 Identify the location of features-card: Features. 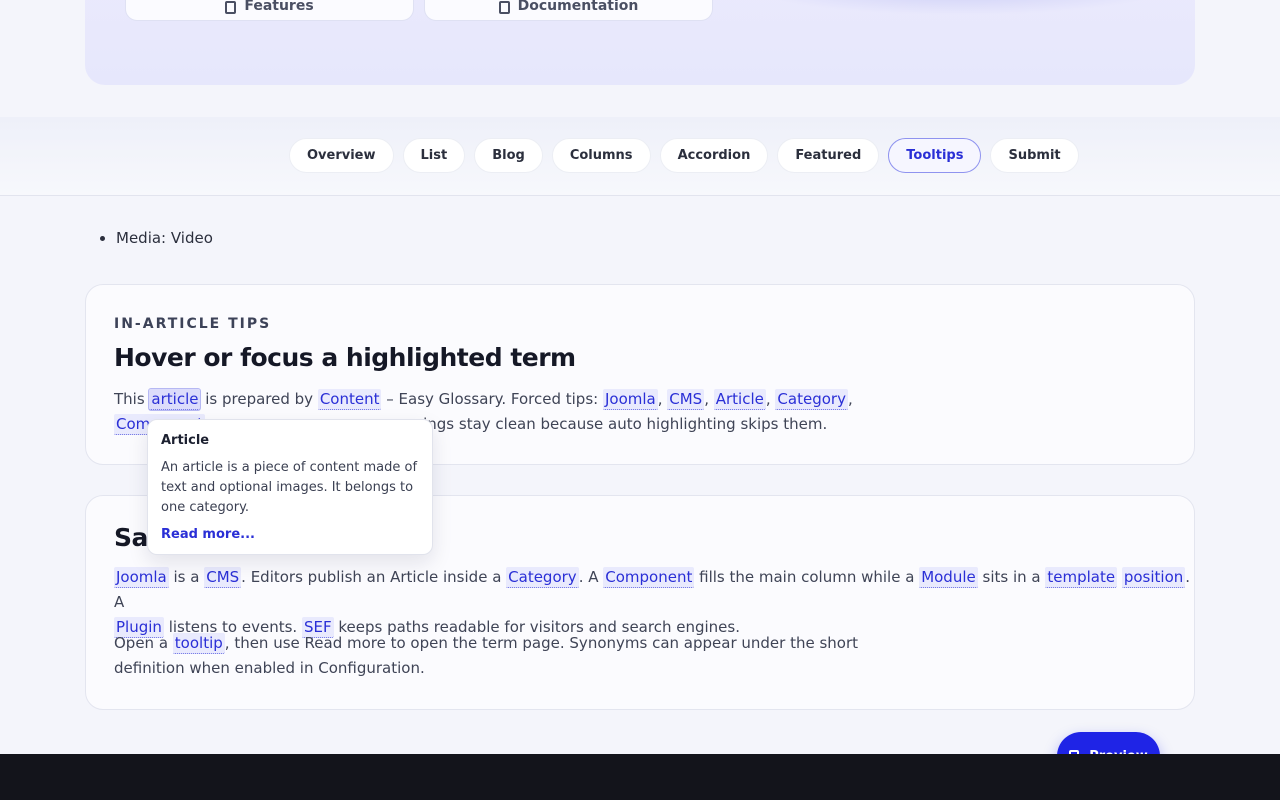
(269, 10).